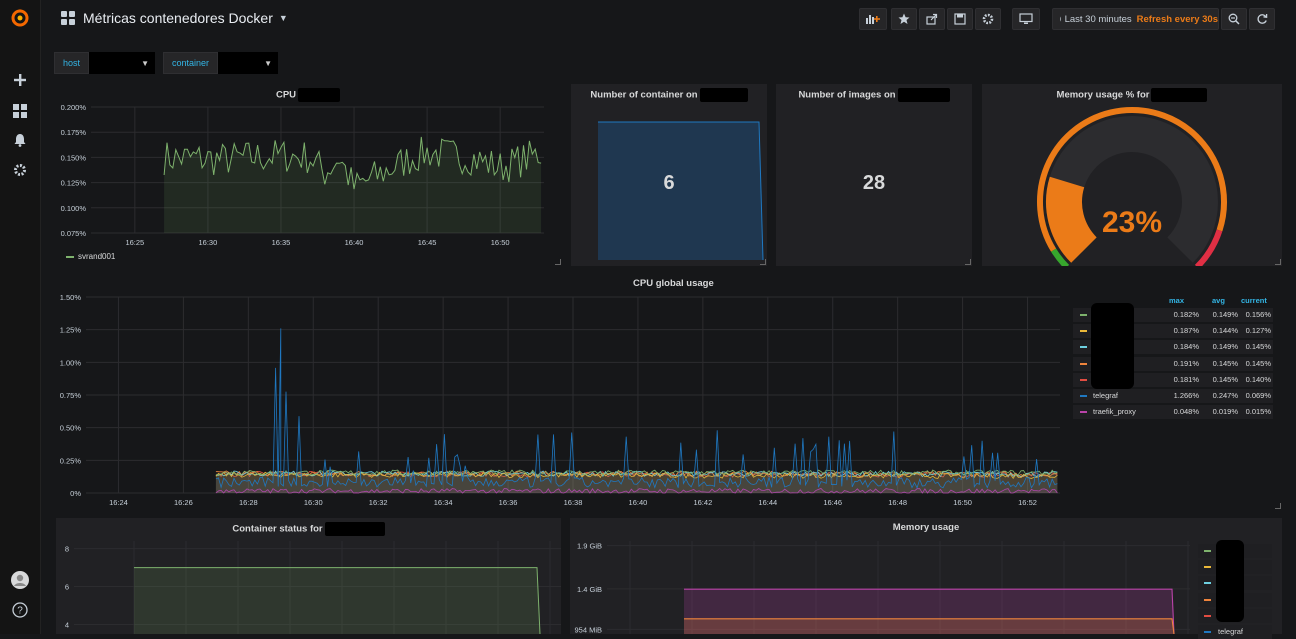 The height and width of the screenshot is (639, 1296). What do you see at coordinates (427, 242) in the screenshot?
I see `x-tick-label: 16:45` at bounding box center [427, 242].